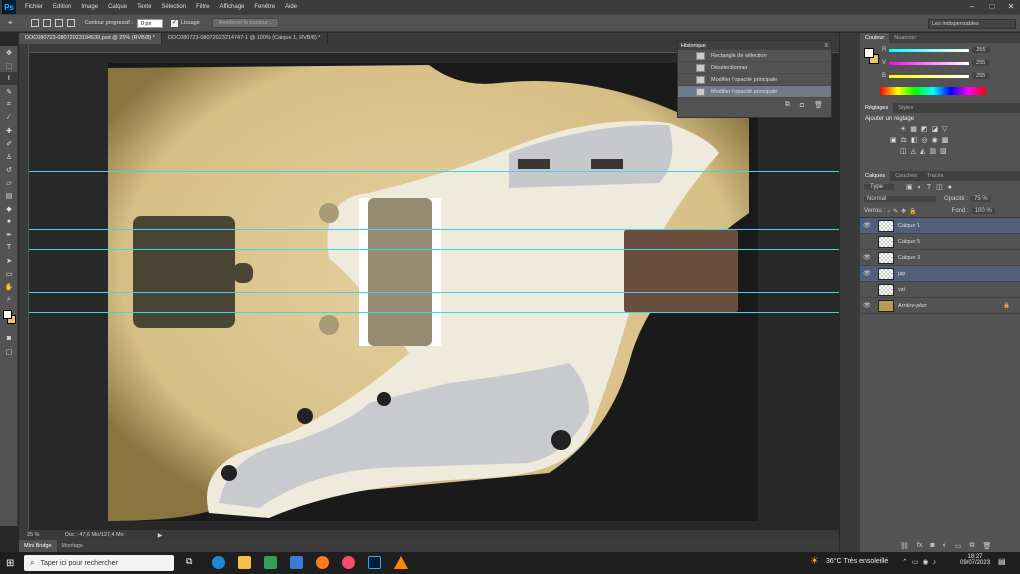 The width and height of the screenshot is (1020, 574). What do you see at coordinates (914, 140) in the screenshot?
I see `bw-icon: ◧` at bounding box center [914, 140].